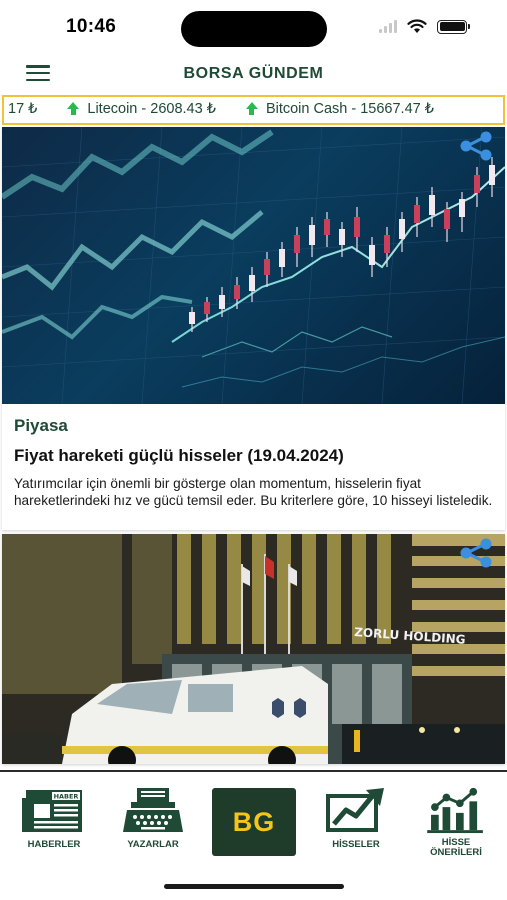  What do you see at coordinates (52, 811) in the screenshot?
I see `newspaper-icon: HABER` at bounding box center [52, 811].